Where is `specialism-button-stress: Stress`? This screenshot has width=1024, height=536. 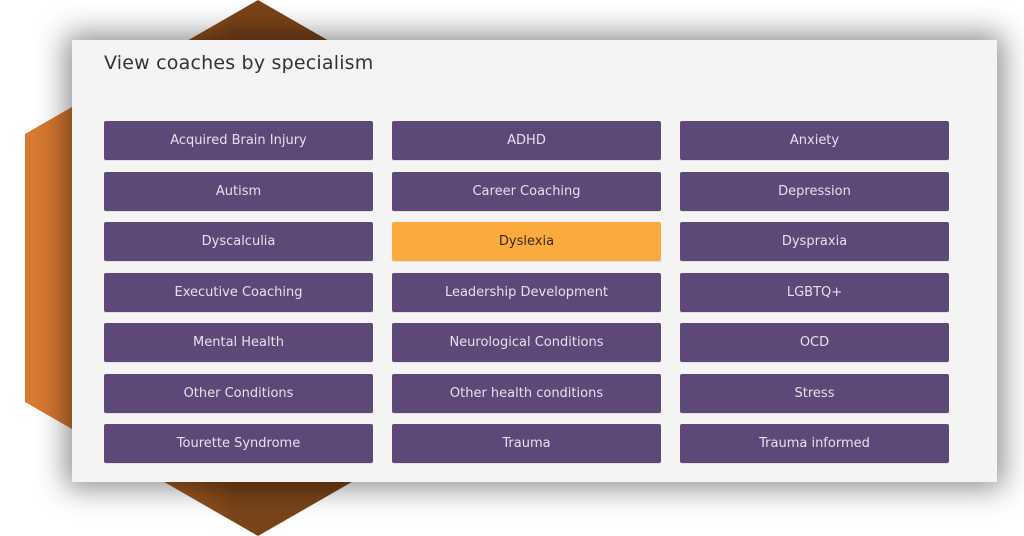
specialism-button-stress: Stress is located at coordinates (814, 393).